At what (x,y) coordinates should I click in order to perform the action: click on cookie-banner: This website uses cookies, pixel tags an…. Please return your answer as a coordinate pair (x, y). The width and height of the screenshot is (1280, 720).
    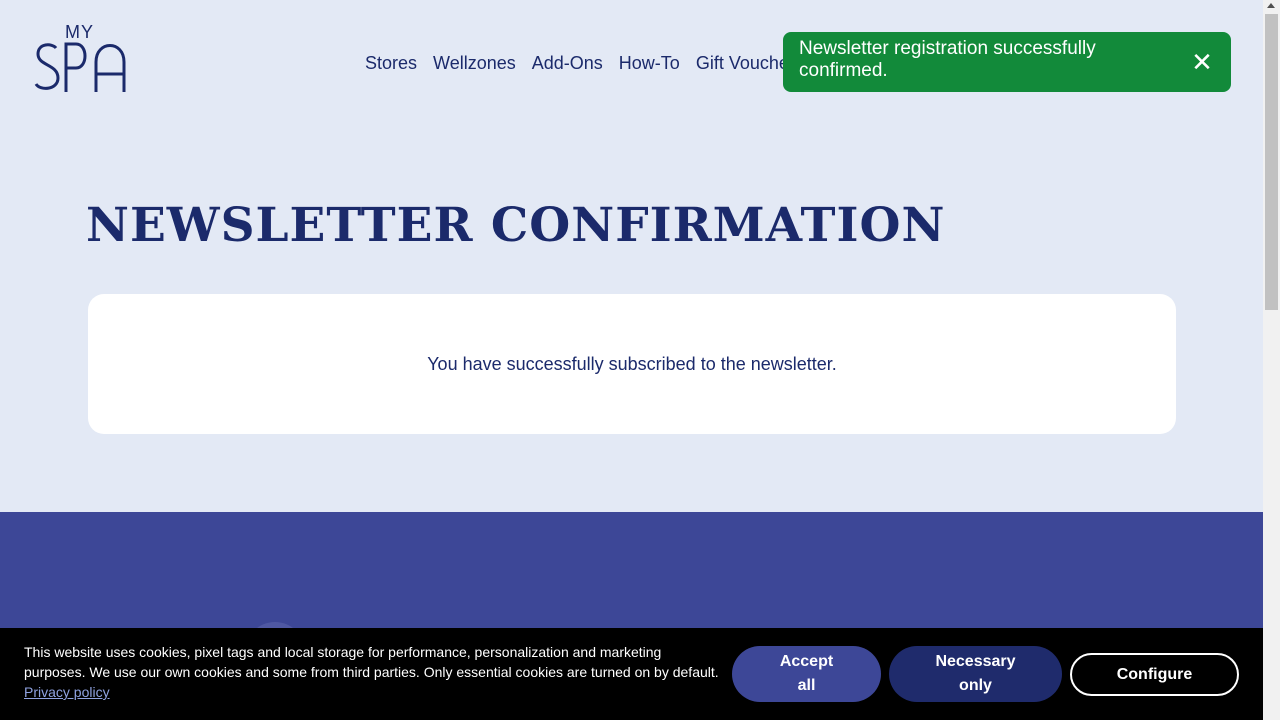
    Looking at the image, I should click on (631, 674).